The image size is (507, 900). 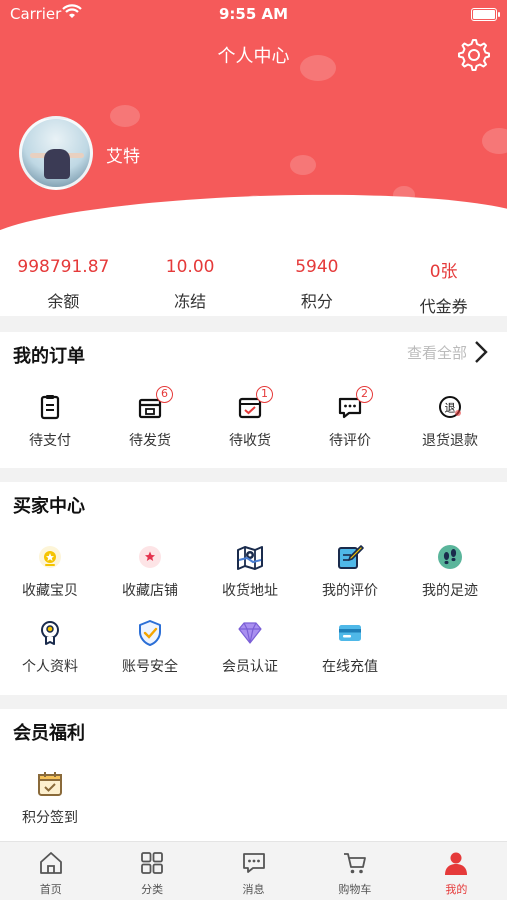 I want to click on buyer-item-label: 账号安全, so click(x=150, y=667).